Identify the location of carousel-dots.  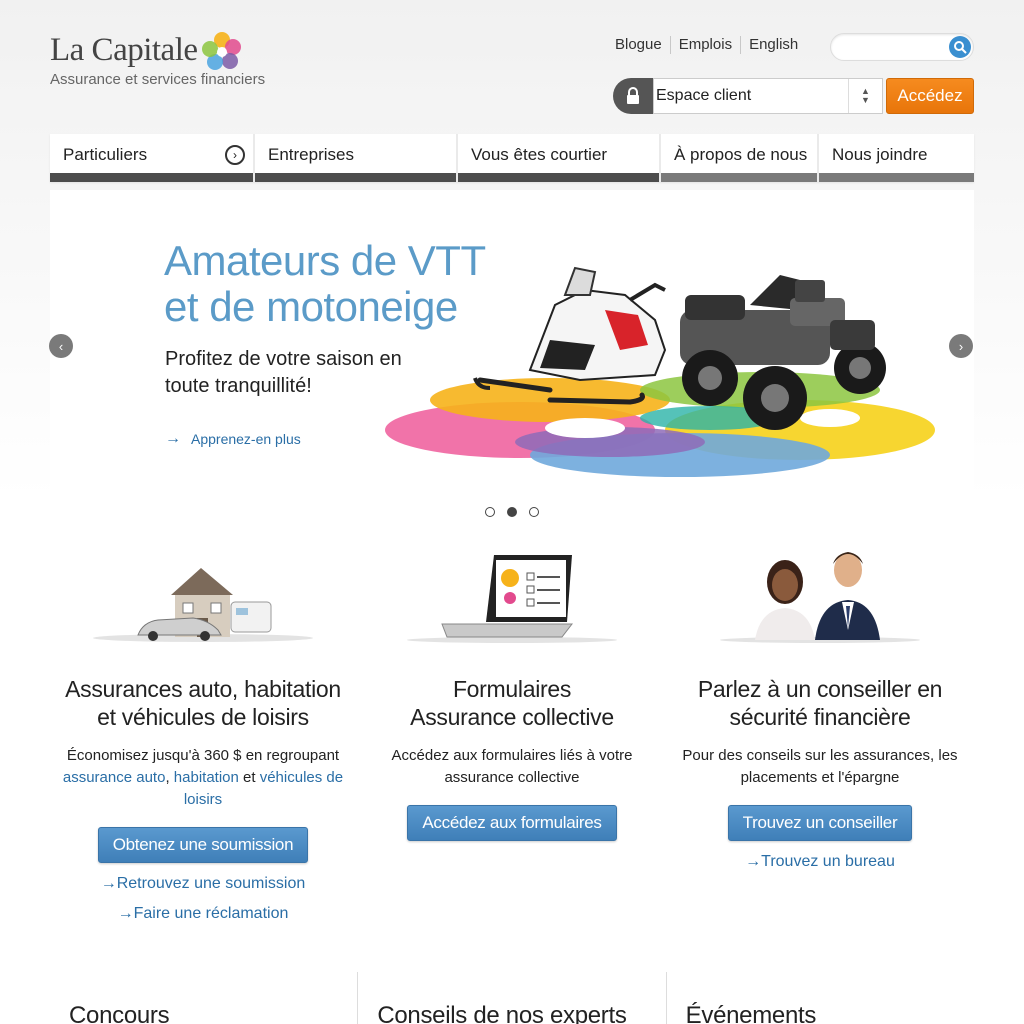
(512, 512).